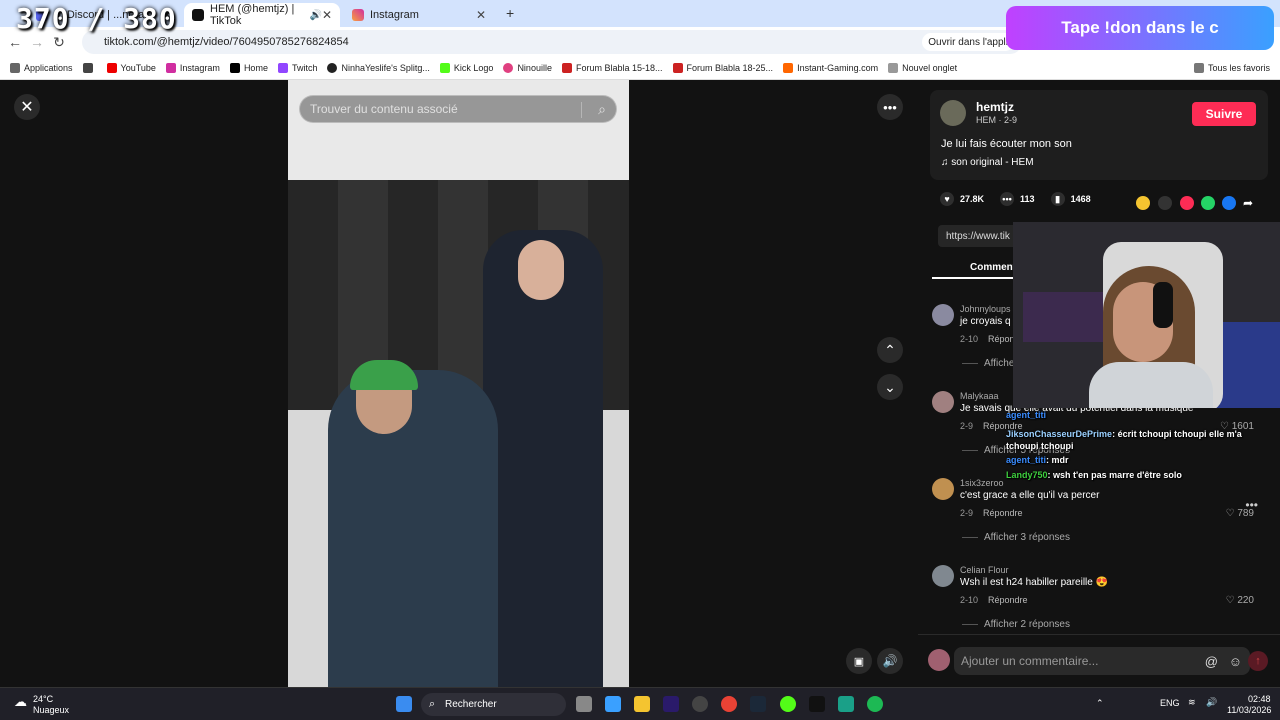 The width and height of the screenshot is (1280, 720). I want to click on comment-input: Ajouter un commentaire... @ ☺, so click(1102, 661).